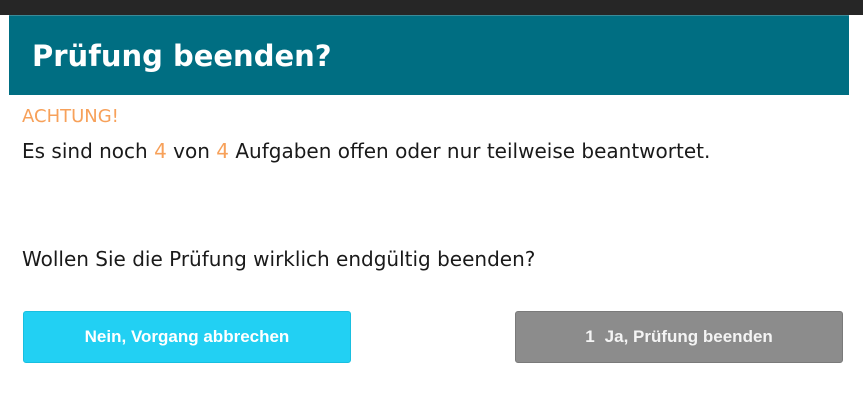 Image resolution: width=863 pixels, height=401 pixels. What do you see at coordinates (590, 336) in the screenshot?
I see `confirm-countdown: 1` at bounding box center [590, 336].